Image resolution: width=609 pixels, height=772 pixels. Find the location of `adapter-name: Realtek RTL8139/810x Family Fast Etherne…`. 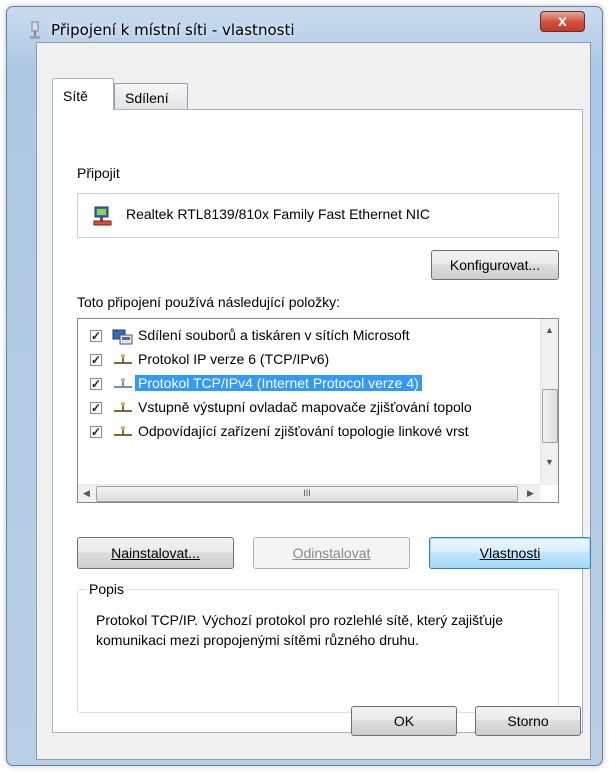

adapter-name: Realtek RTL8139/810x Family Fast Etherne… is located at coordinates (278, 214).